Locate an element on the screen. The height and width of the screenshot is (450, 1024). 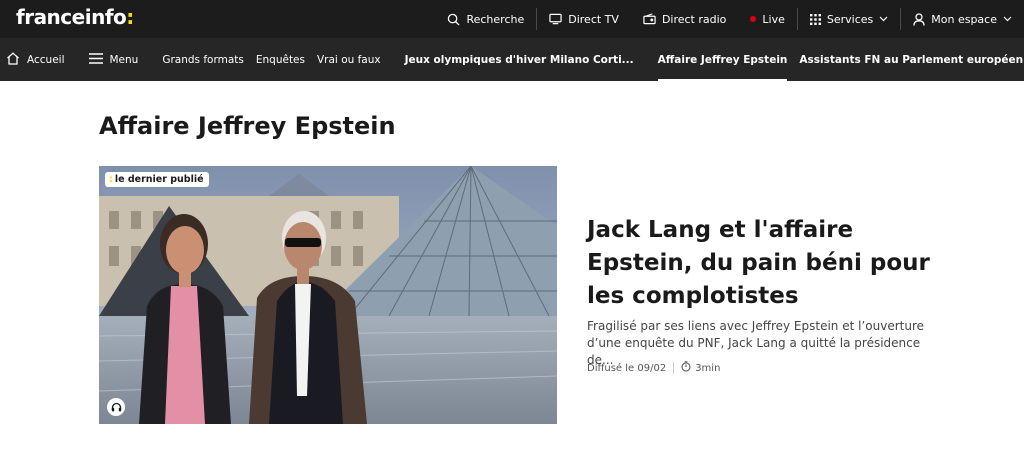
home-label: Accueil is located at coordinates (46, 59).